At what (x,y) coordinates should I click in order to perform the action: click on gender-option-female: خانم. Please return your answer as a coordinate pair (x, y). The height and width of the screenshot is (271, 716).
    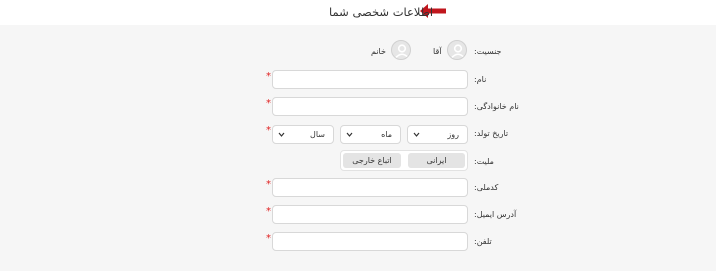
    Looking at the image, I should click on (391, 51).